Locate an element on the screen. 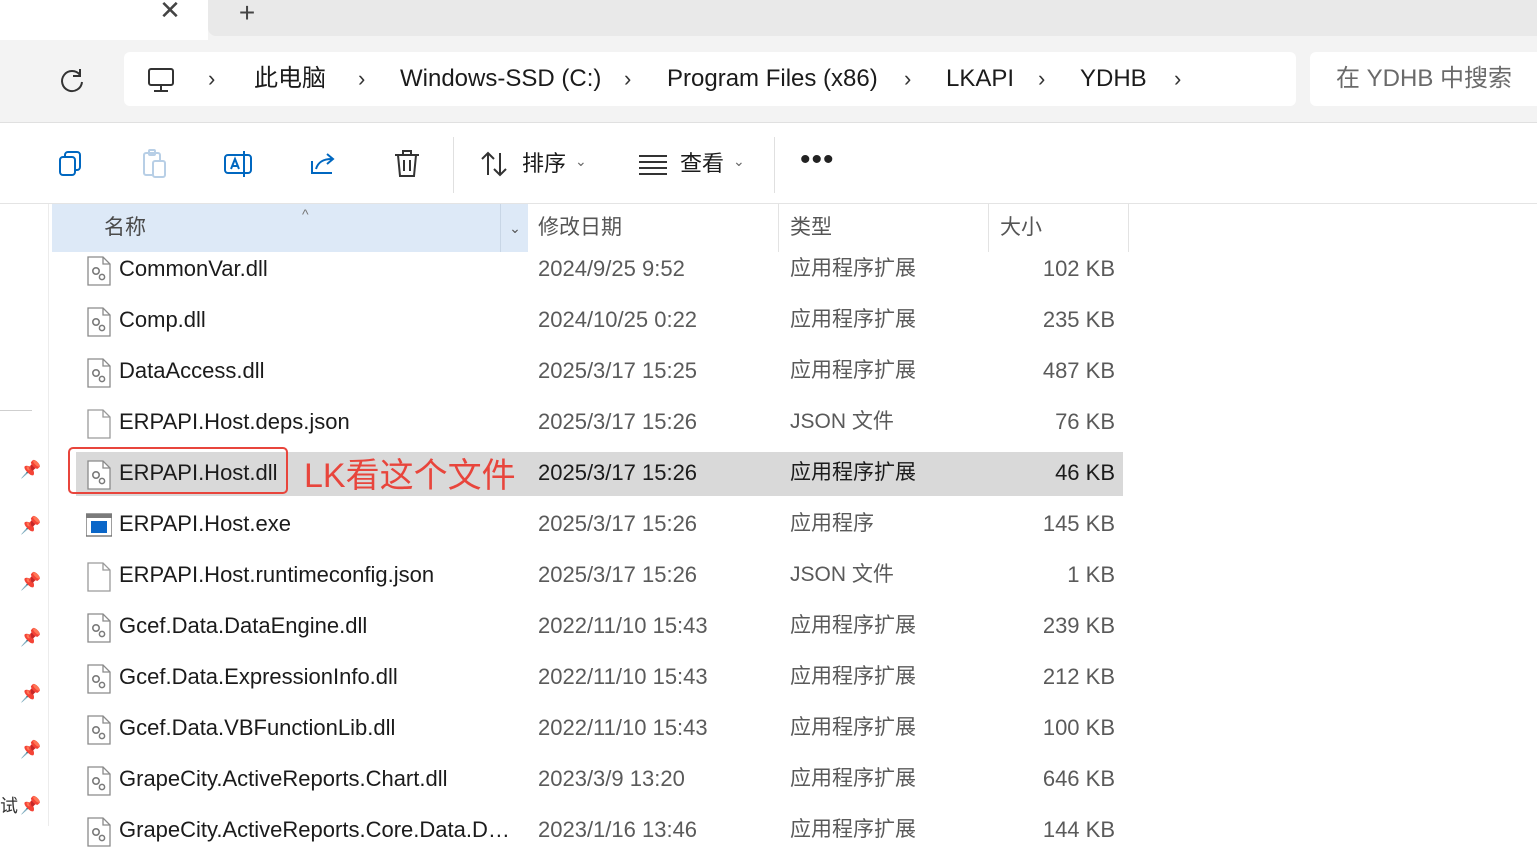 This screenshot has width=1537, height=853. file-modified-date: 2025/3/17 15:25 is located at coordinates (618, 370).